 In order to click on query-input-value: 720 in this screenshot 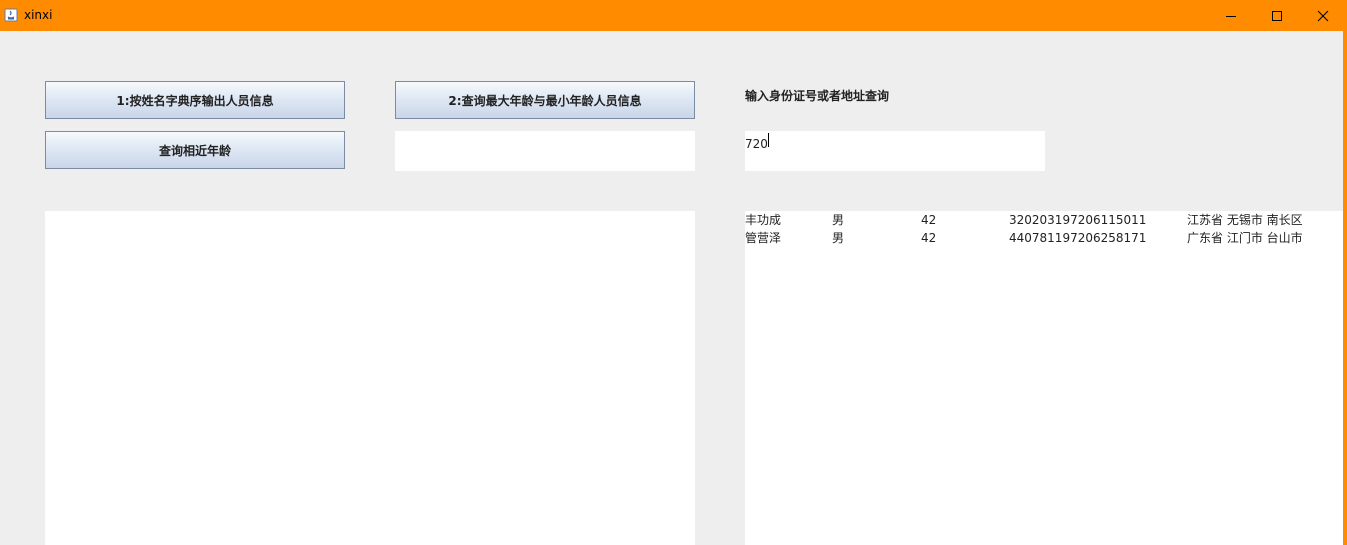, I will do `click(756, 144)`.